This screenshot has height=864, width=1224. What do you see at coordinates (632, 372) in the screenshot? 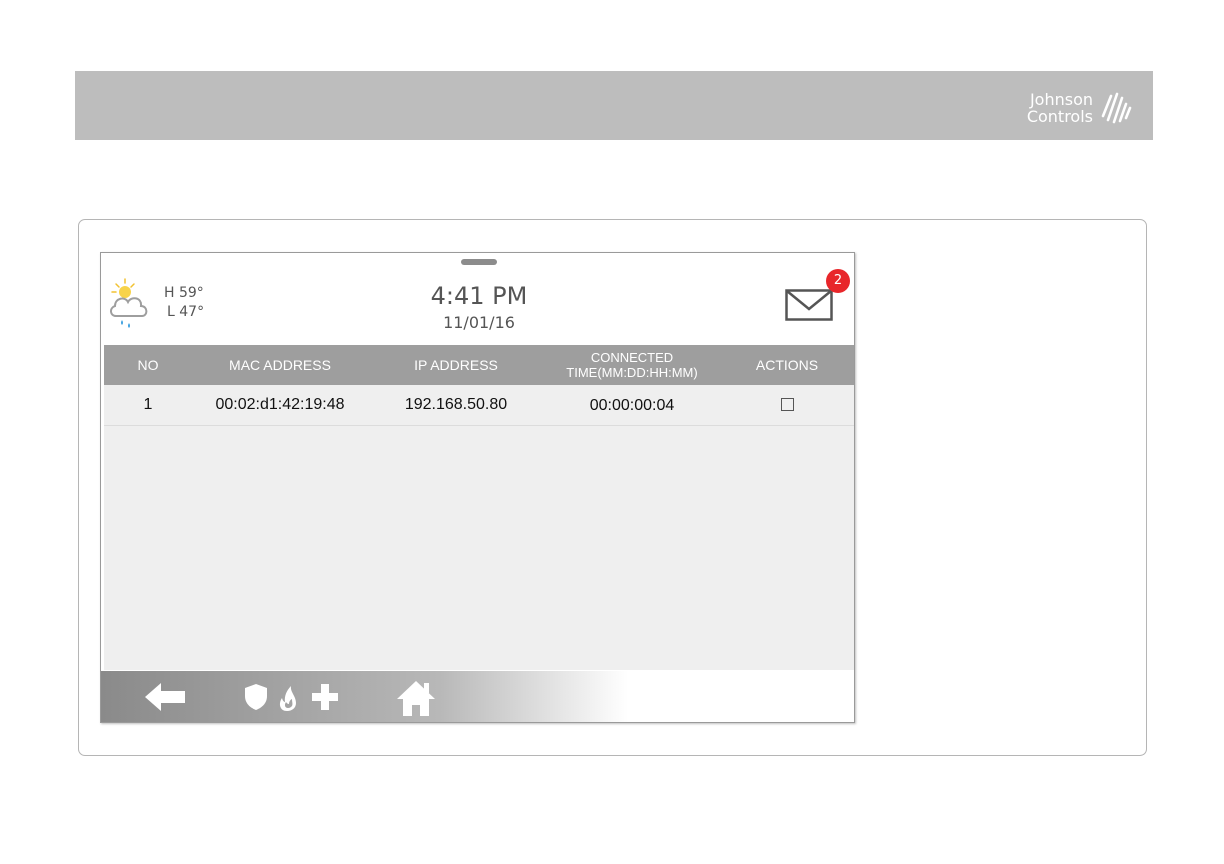
I see `header-connected-time-line2: TIME(MM:DD:HH:MM)` at bounding box center [632, 372].